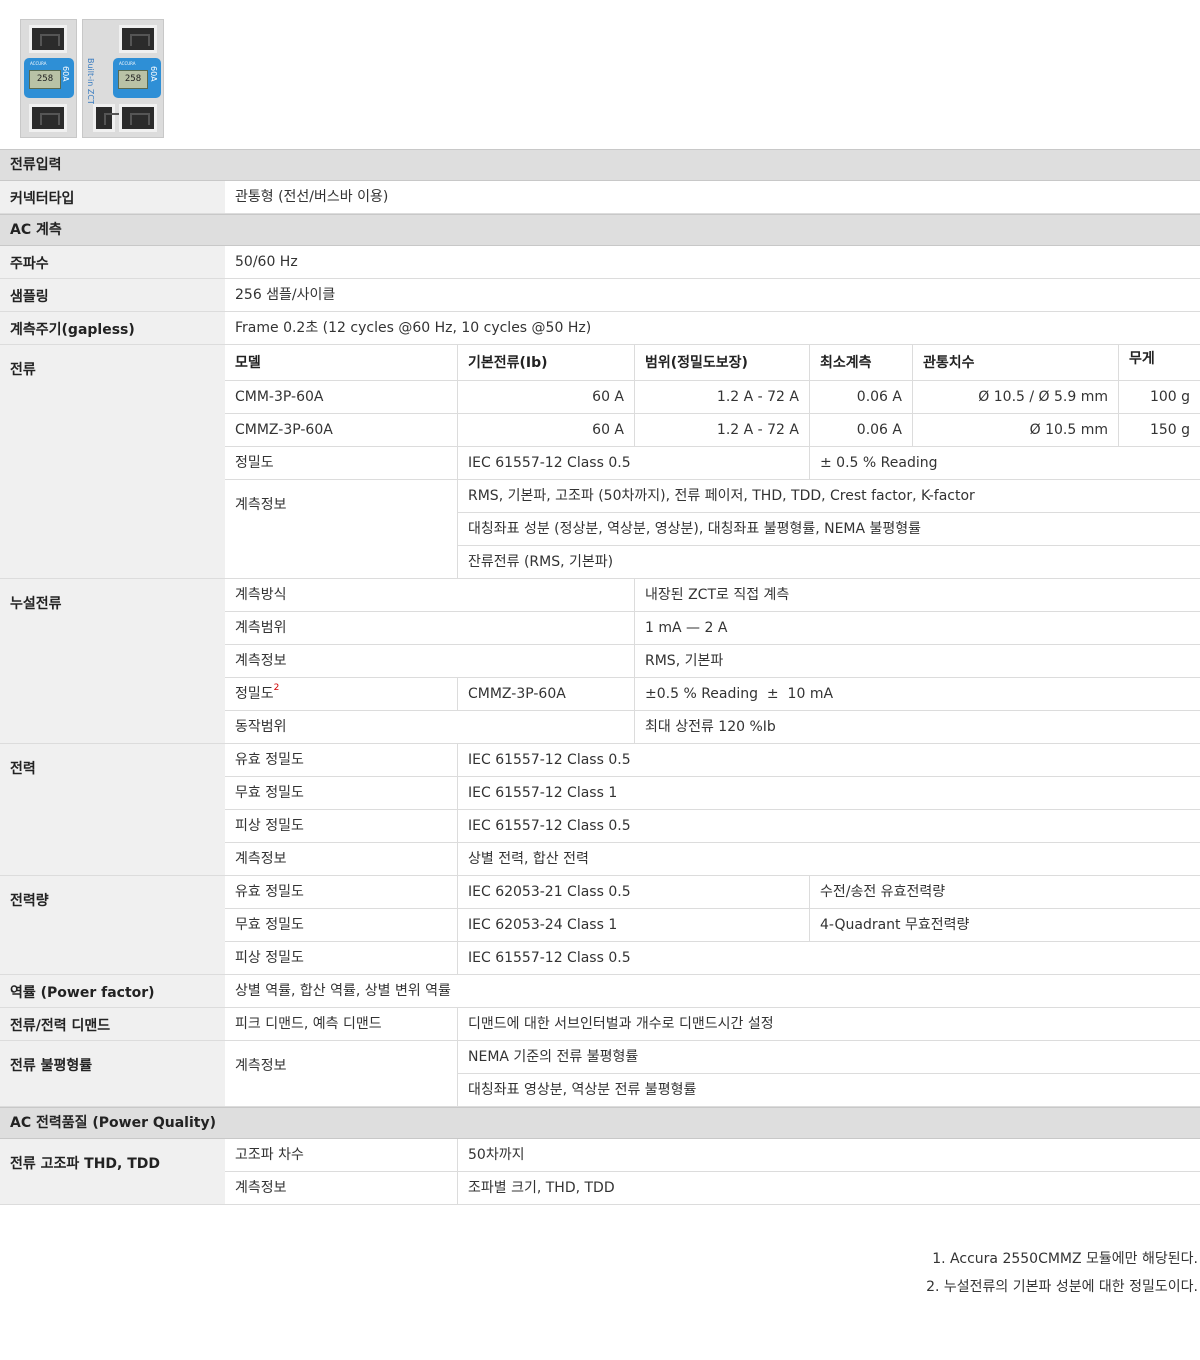 This screenshot has height=1360, width=1200. What do you see at coordinates (600, 197) in the screenshot?
I see `row-connector: 커넥터타입 관통형 (전선/버스바 이용)` at bounding box center [600, 197].